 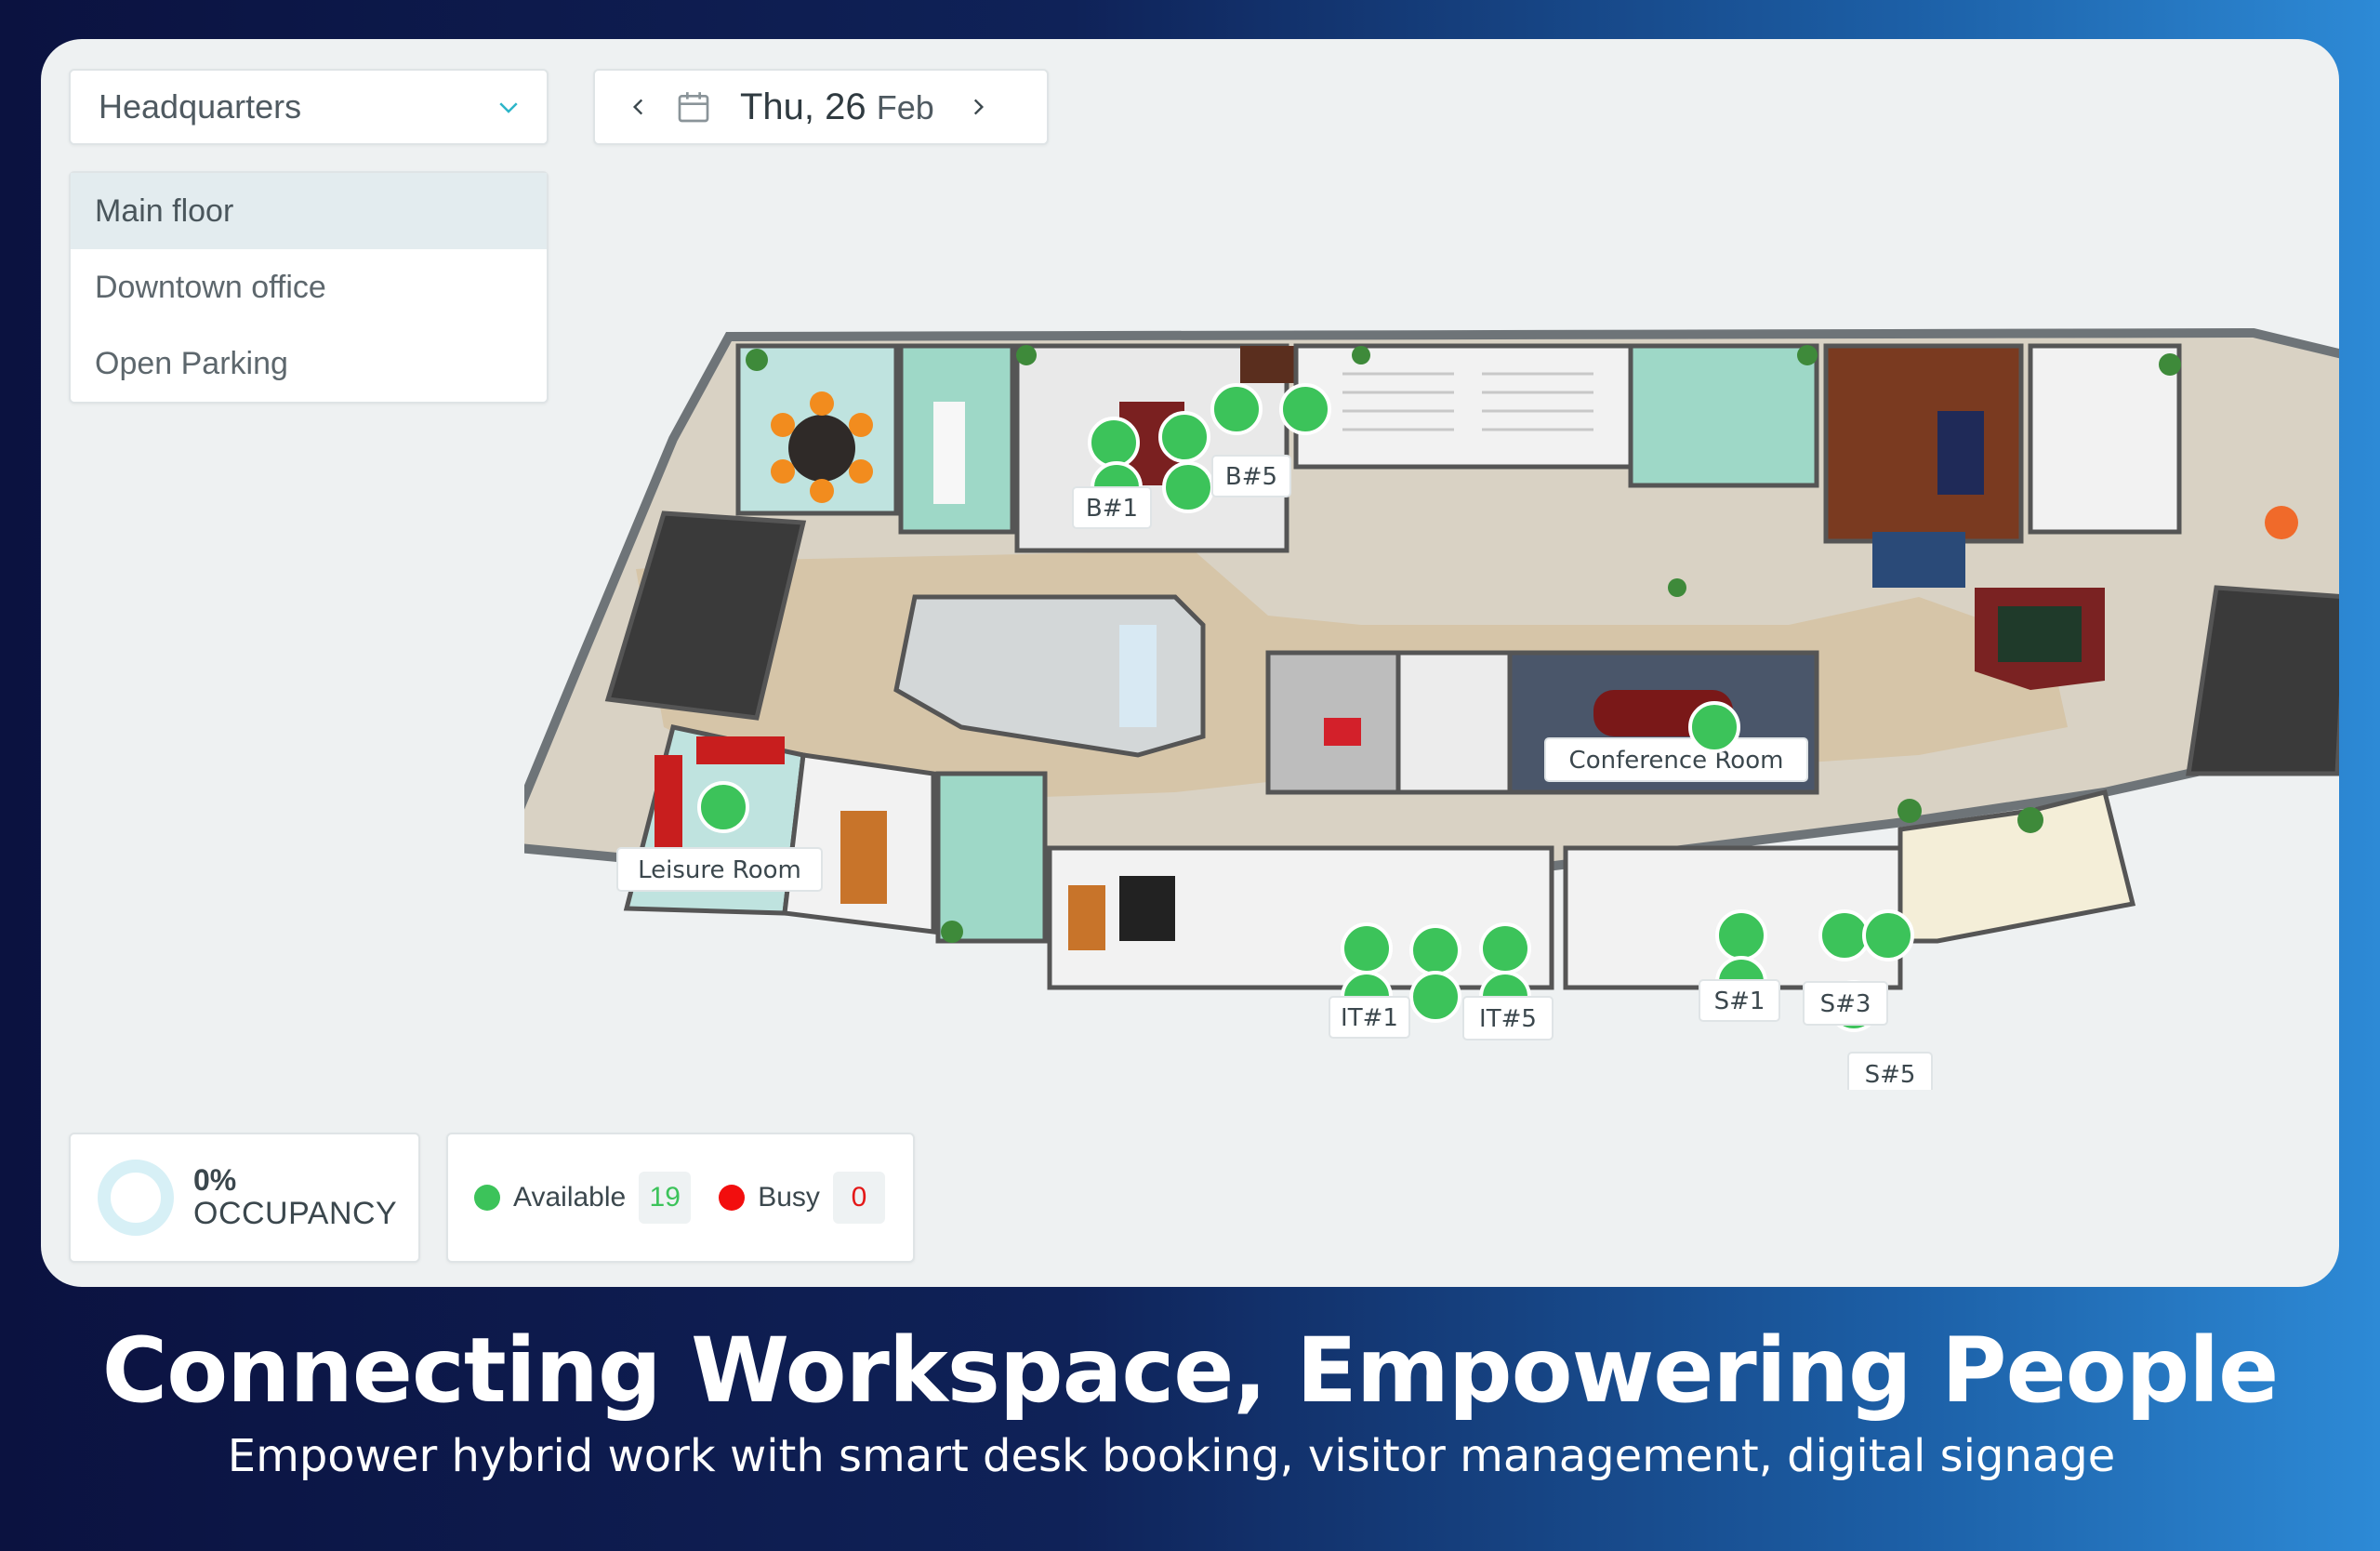 I want to click on floor-item-downtown-office: Downtown office, so click(x=309, y=287).